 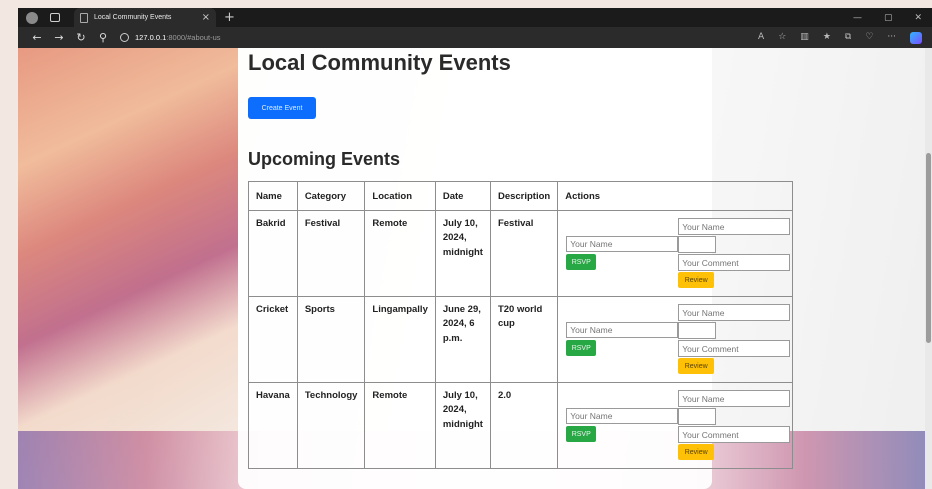 I want to click on tab-title: Local Community Events, so click(x=133, y=17).